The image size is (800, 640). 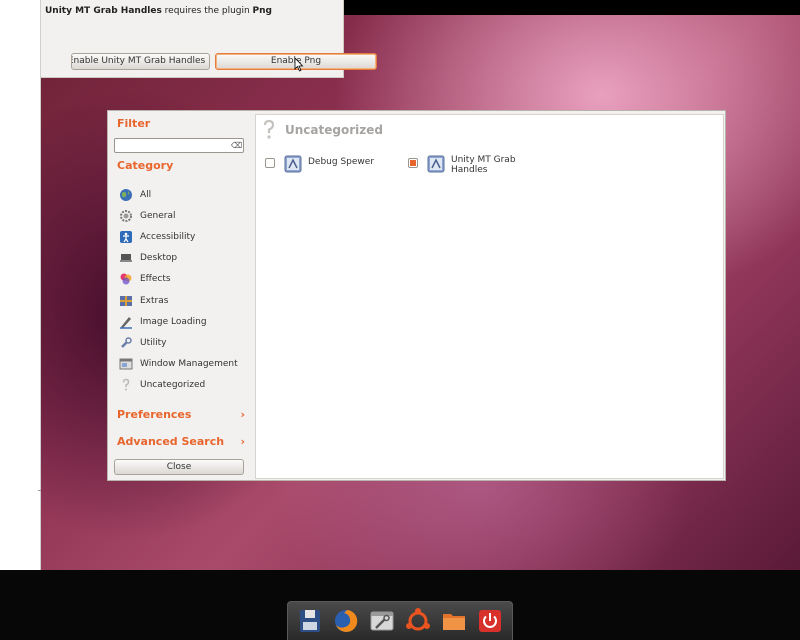 I want to click on settings-icon, so click(x=382, y=621).